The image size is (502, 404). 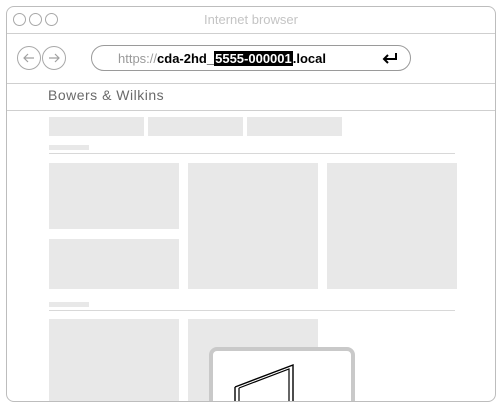 I want to click on header-divider, so click(x=251, y=110).